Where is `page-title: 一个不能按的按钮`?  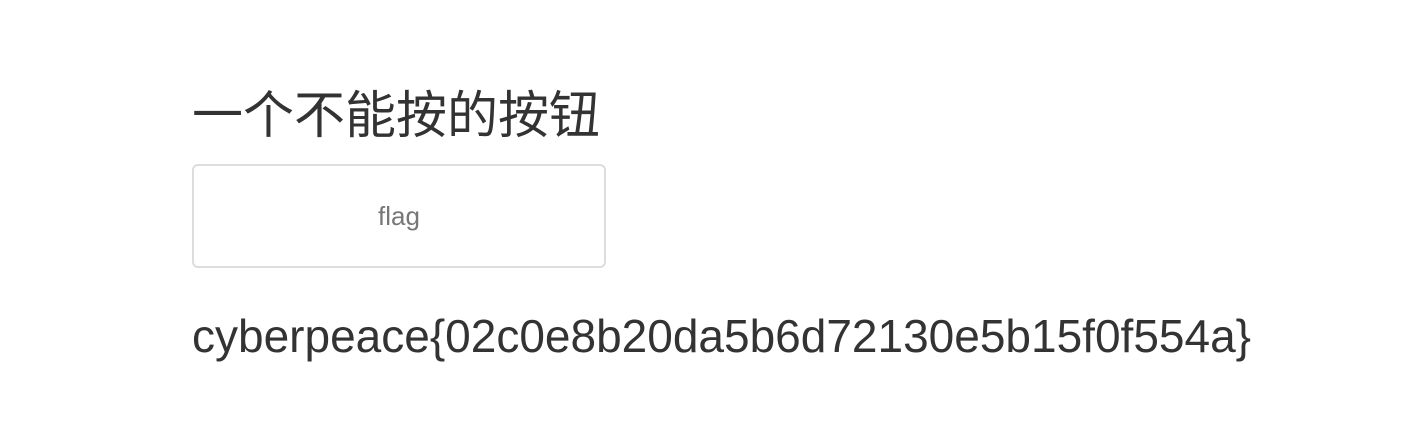 page-title: 一个不能按的按钮 is located at coordinates (396, 115).